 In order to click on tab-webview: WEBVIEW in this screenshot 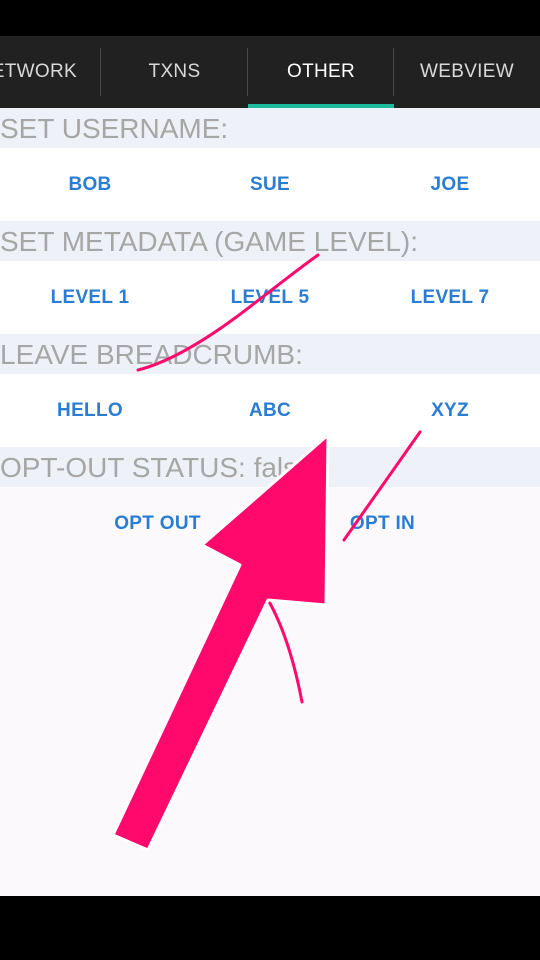, I will do `click(467, 72)`.